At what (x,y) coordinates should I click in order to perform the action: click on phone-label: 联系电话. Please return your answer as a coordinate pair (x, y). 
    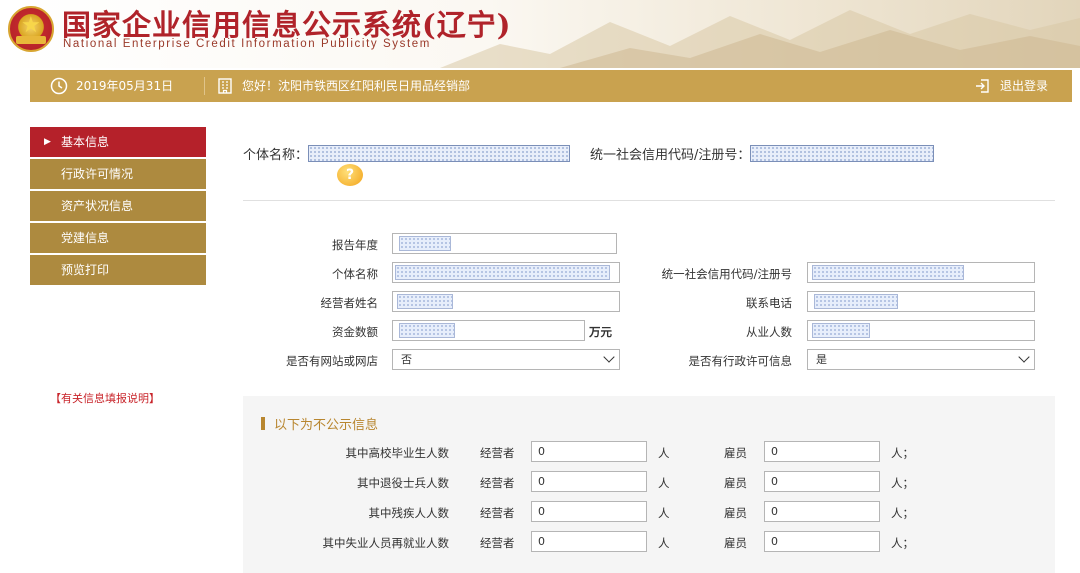
    Looking at the image, I should click on (769, 303).